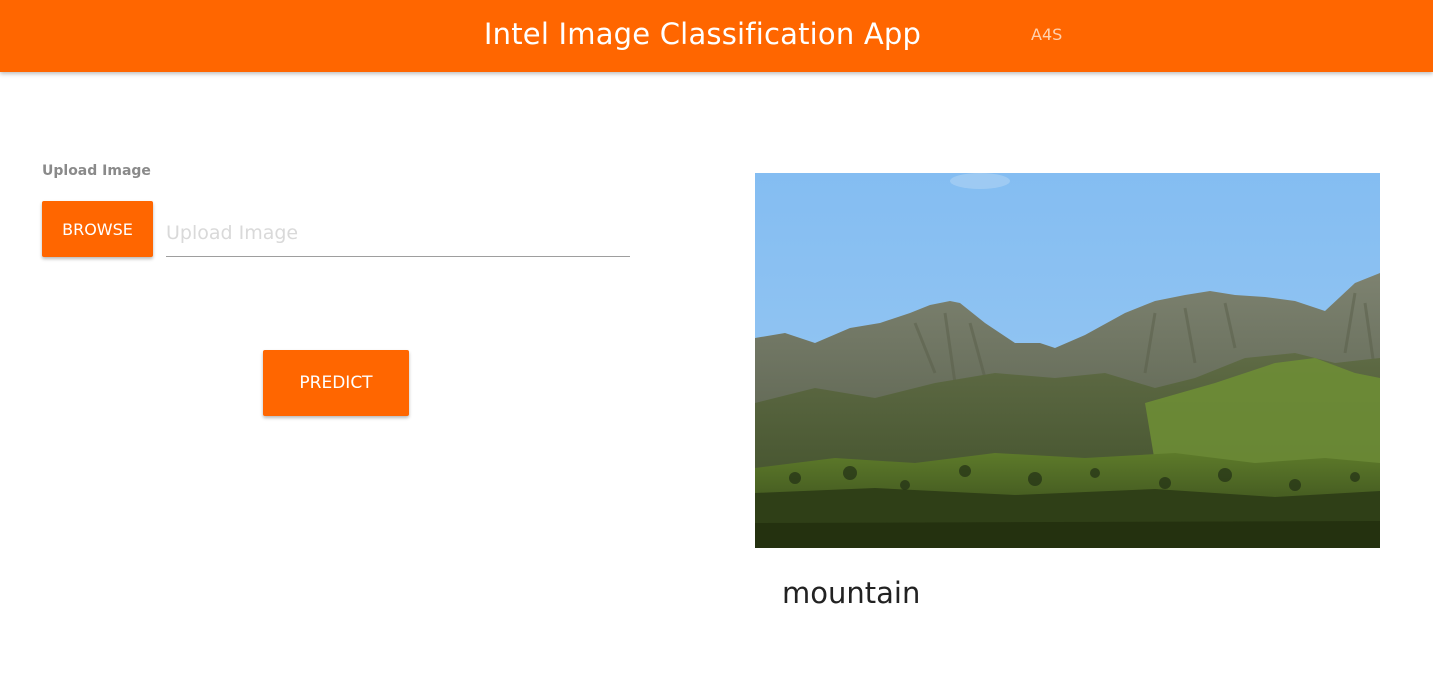 This screenshot has height=696, width=1433. Describe the element at coordinates (702, 34) in the screenshot. I see `app-title: Intel Image Classification App` at that location.